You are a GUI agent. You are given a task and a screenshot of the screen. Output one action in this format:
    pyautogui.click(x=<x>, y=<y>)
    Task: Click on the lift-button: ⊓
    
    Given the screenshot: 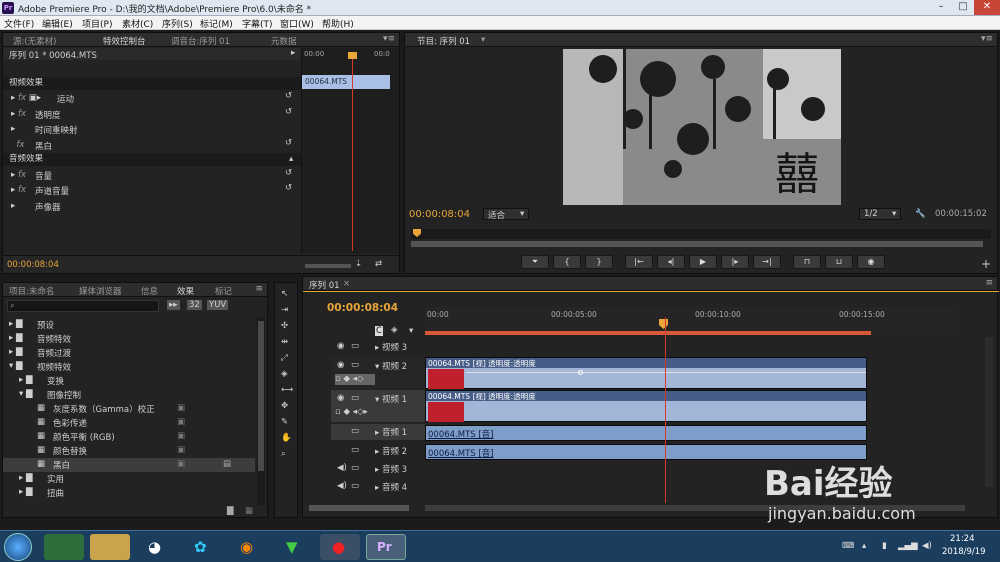 What is the action you would take?
    pyautogui.click(x=807, y=262)
    